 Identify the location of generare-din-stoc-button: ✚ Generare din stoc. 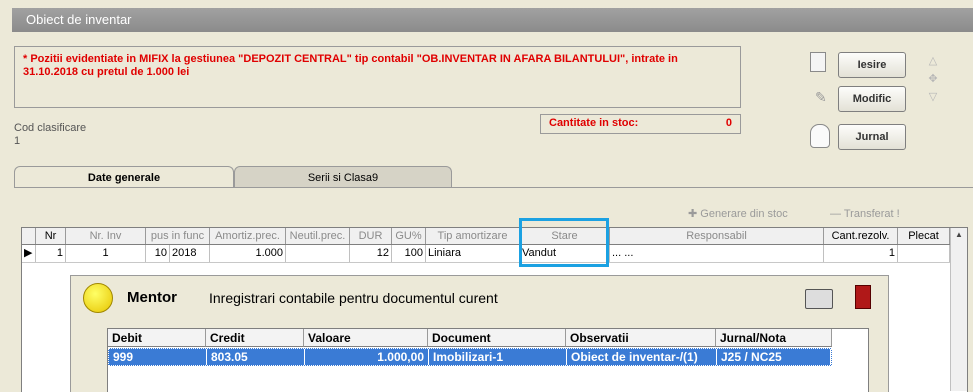
(738, 214).